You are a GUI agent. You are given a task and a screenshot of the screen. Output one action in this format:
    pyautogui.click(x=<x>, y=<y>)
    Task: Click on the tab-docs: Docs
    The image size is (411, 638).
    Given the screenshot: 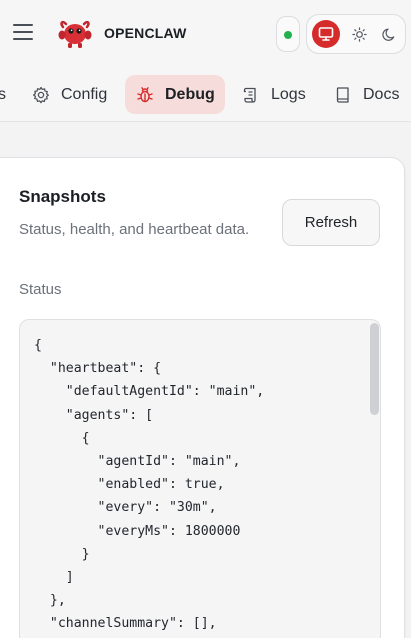 What is the action you would take?
    pyautogui.click(x=366, y=94)
    